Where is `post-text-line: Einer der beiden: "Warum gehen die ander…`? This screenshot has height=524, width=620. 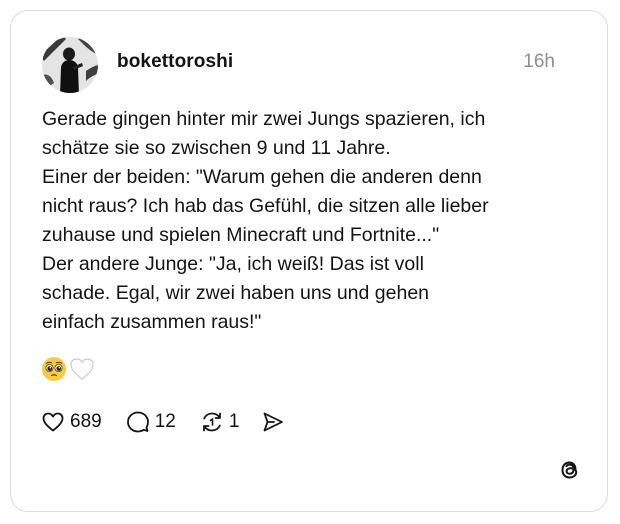 post-text-line: Einer der beiden: "Warum gehen die ander… is located at coordinates (262, 177).